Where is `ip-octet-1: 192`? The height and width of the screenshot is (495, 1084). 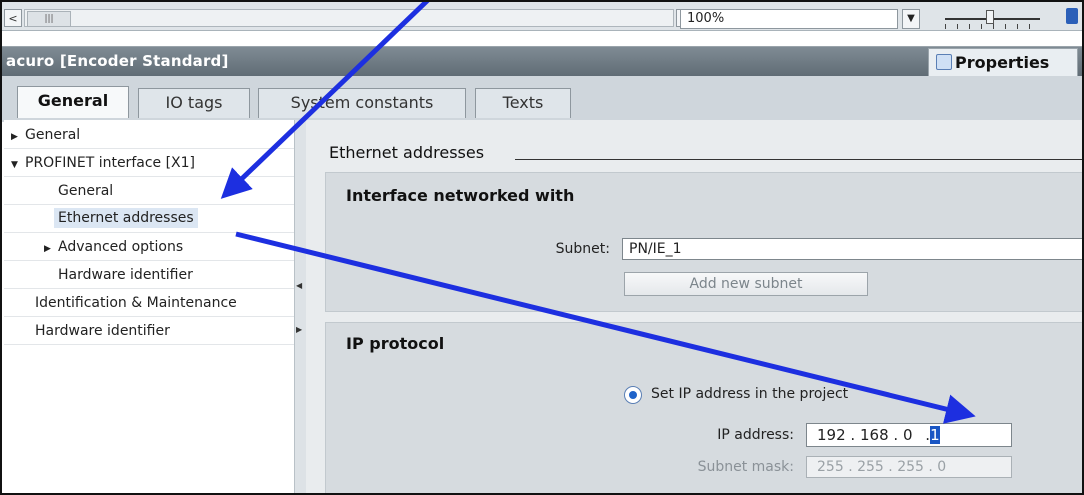
ip-octet-1: 192 is located at coordinates (831, 435).